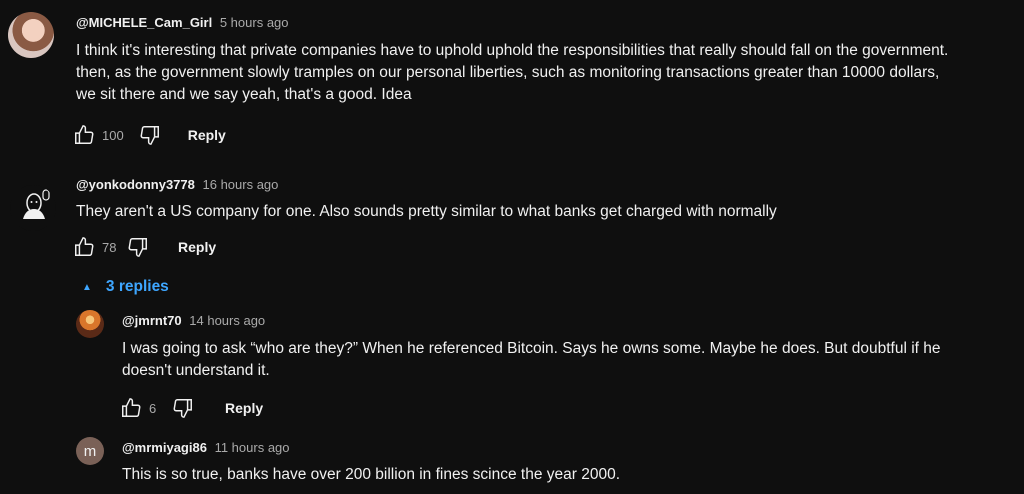 The image size is (1024, 494). Describe the element at coordinates (241, 184) in the screenshot. I see `timestamp: 16 hours ago` at that location.